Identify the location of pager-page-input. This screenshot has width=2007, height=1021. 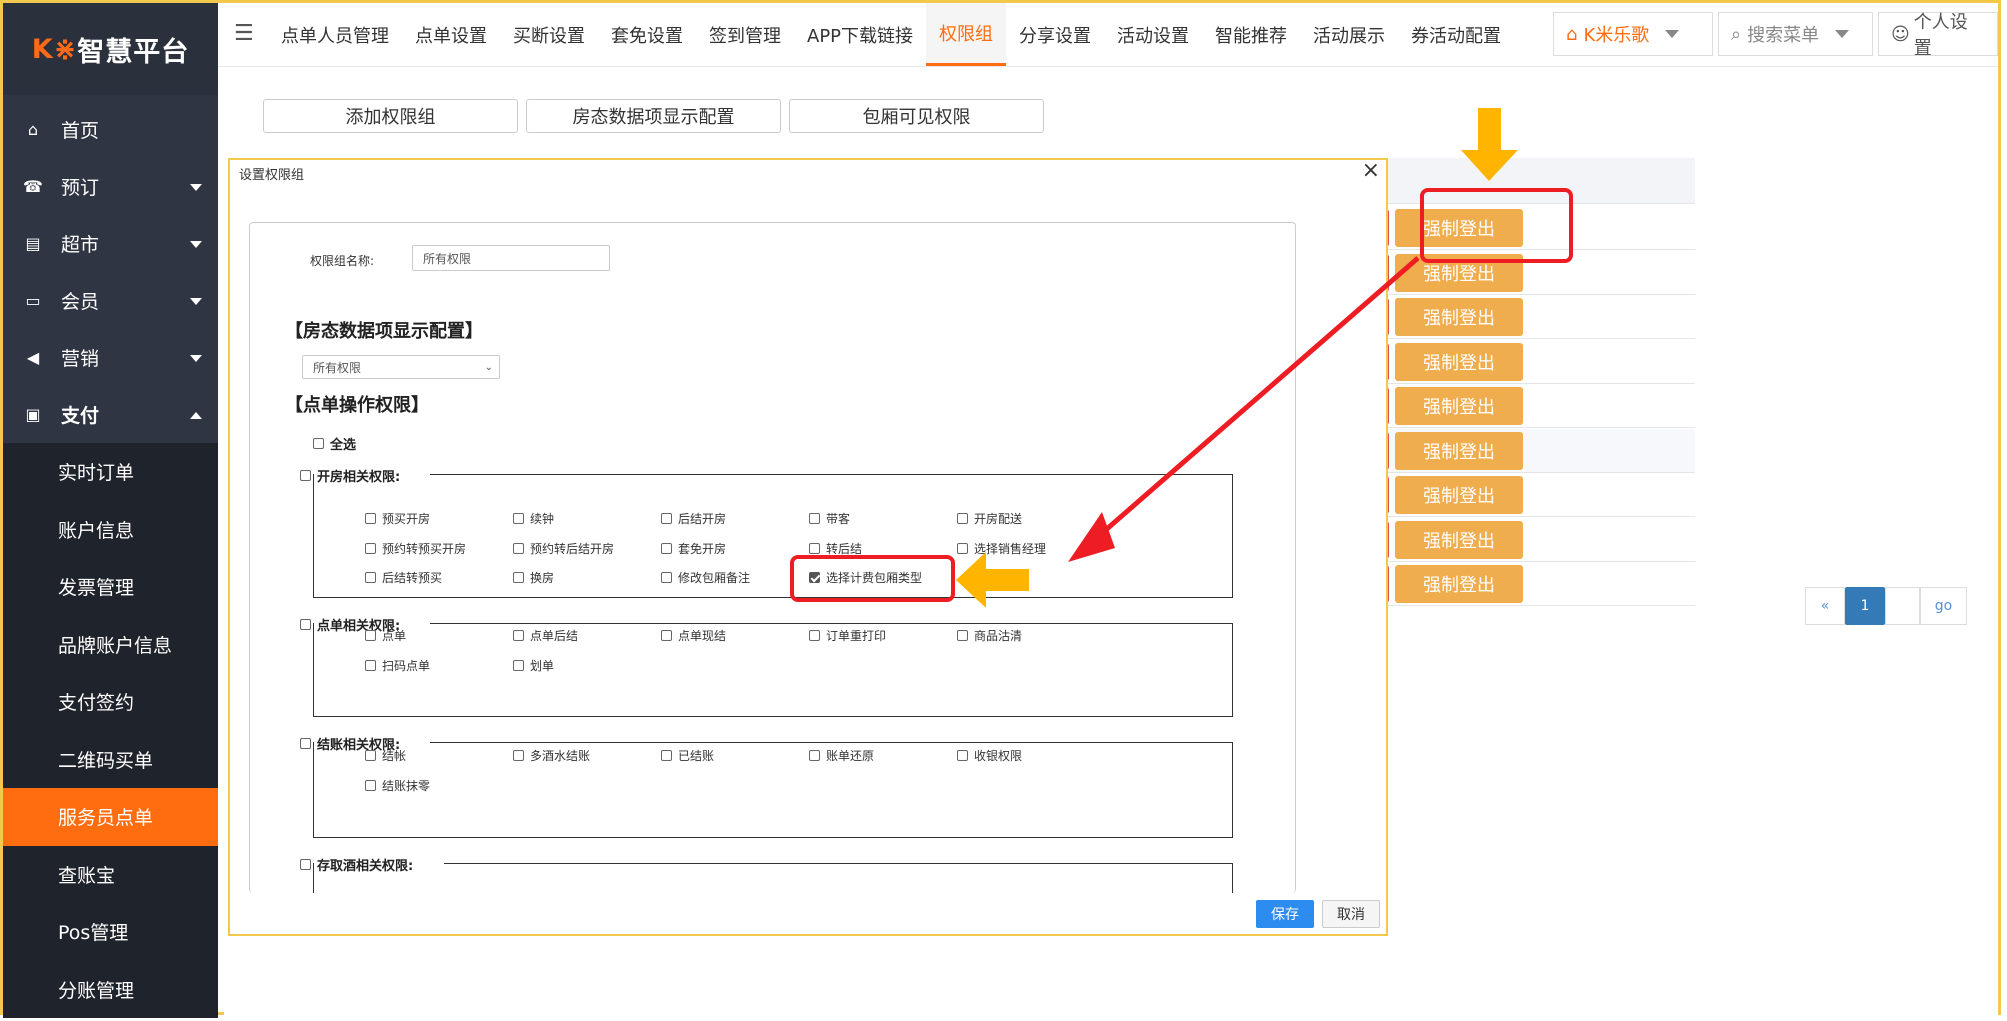
(1902, 606).